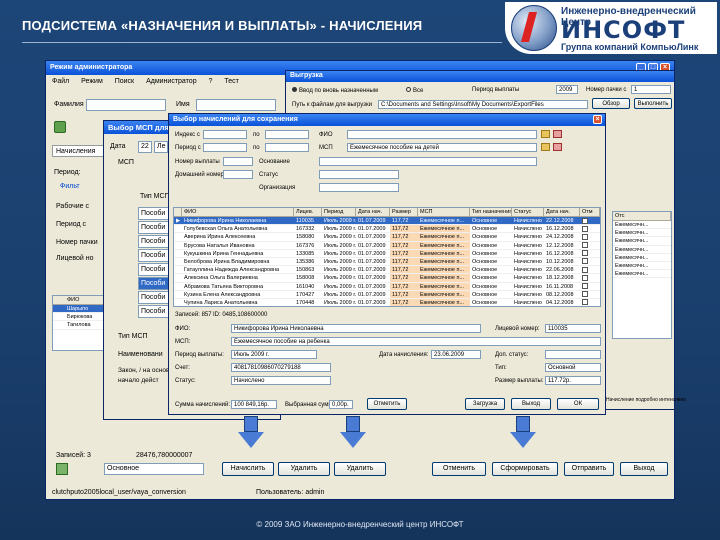 This screenshot has height=540, width=720. Describe the element at coordinates (126, 105) in the screenshot. I see `surname-input` at that location.